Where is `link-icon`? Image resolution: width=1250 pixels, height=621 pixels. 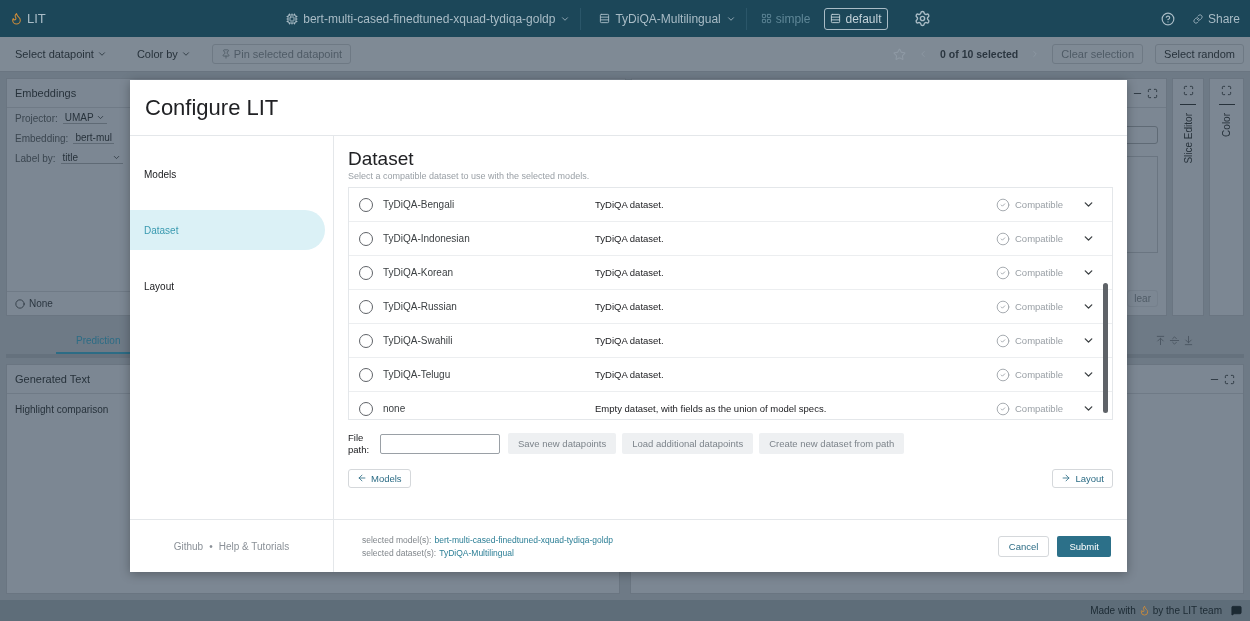
link-icon is located at coordinates (1197, 18).